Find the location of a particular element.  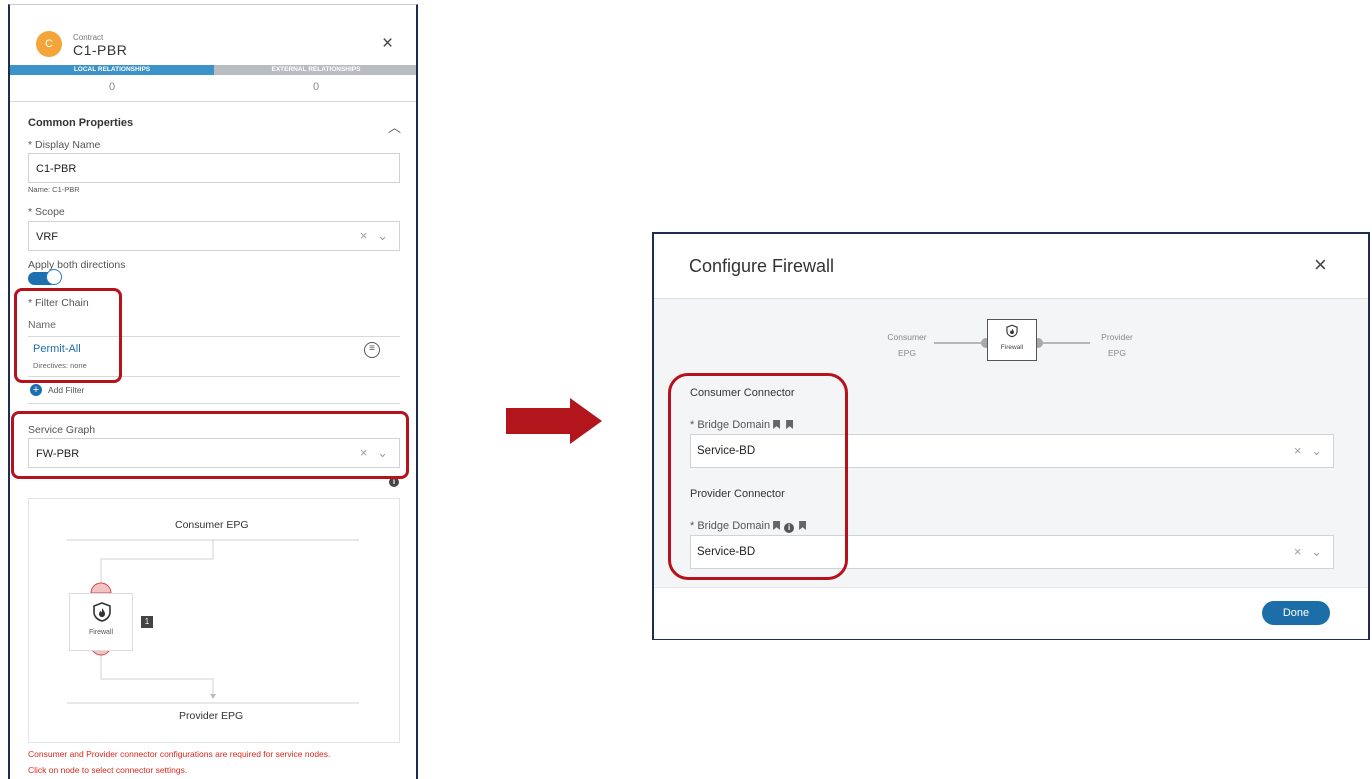

contract-avatar: C is located at coordinates (49, 44).